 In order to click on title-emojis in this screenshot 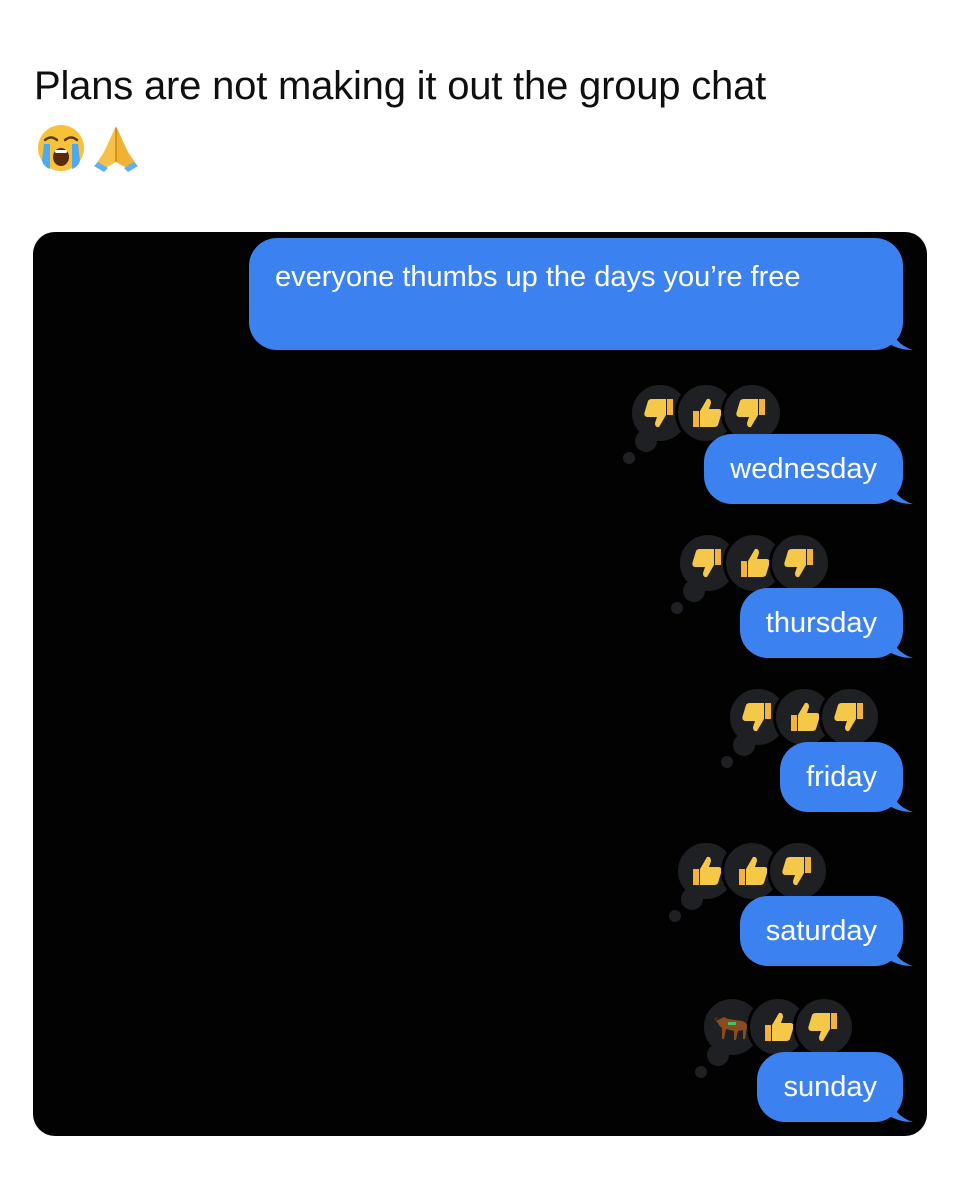, I will do `click(89, 148)`.